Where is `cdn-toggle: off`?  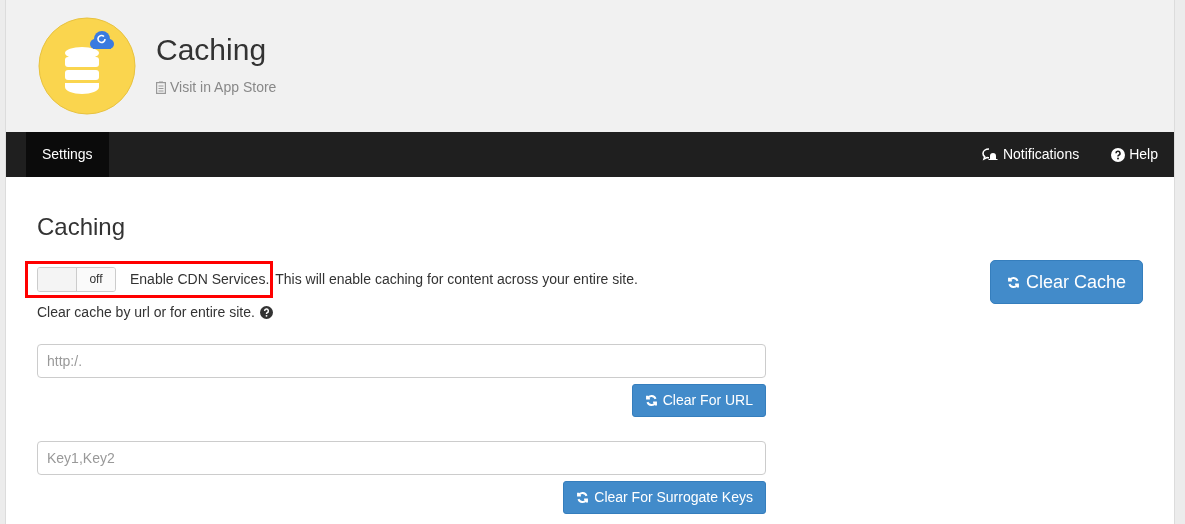 cdn-toggle: off is located at coordinates (76, 279).